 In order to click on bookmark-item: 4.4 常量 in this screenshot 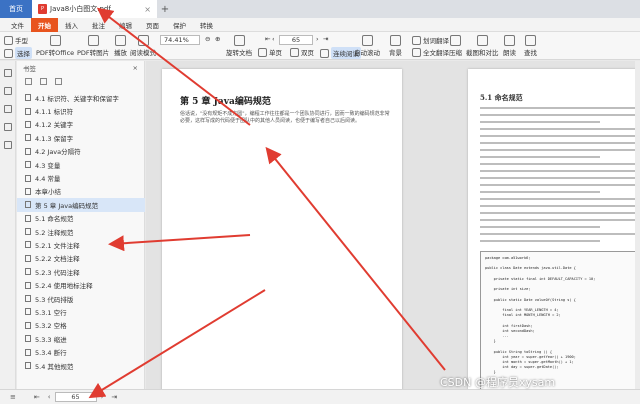, I will do `click(81, 177)`.